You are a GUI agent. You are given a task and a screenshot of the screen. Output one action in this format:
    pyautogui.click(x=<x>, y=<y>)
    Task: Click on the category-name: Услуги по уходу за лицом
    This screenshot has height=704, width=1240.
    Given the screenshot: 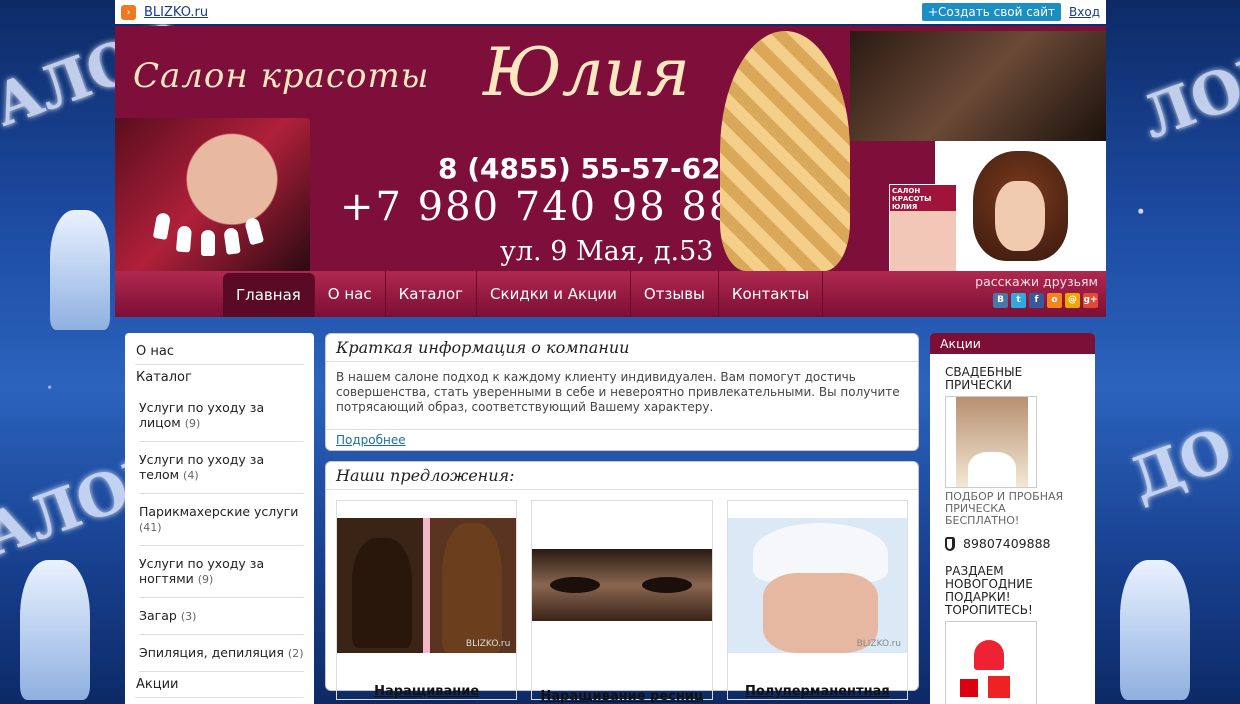 What is the action you would take?
    pyautogui.click(x=201, y=415)
    